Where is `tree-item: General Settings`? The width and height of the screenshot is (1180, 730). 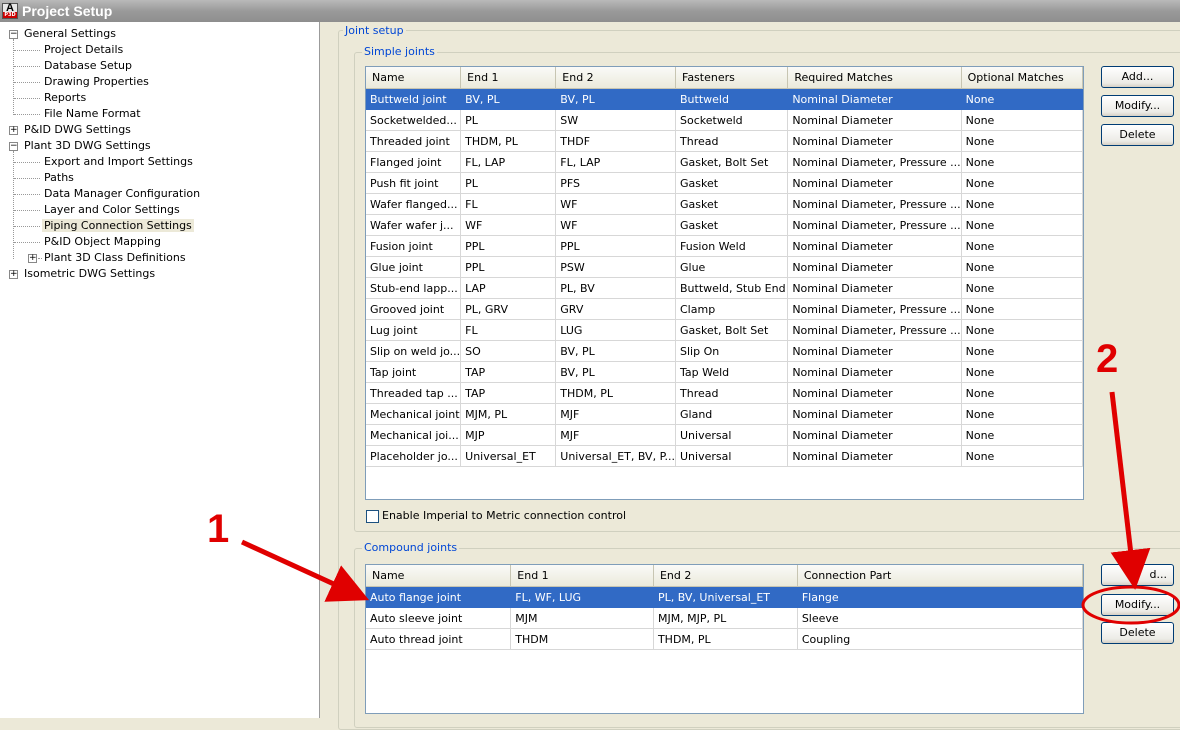 tree-item: General Settings is located at coordinates (70, 34).